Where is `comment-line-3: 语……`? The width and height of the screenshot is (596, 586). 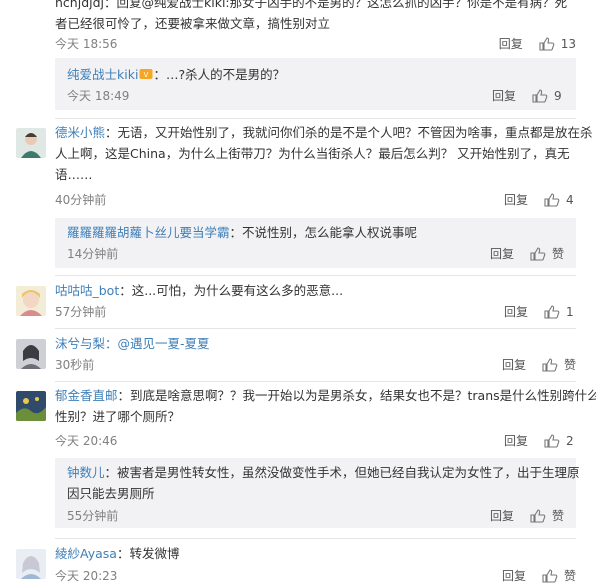
comment-line-3: 语…… is located at coordinates (74, 174).